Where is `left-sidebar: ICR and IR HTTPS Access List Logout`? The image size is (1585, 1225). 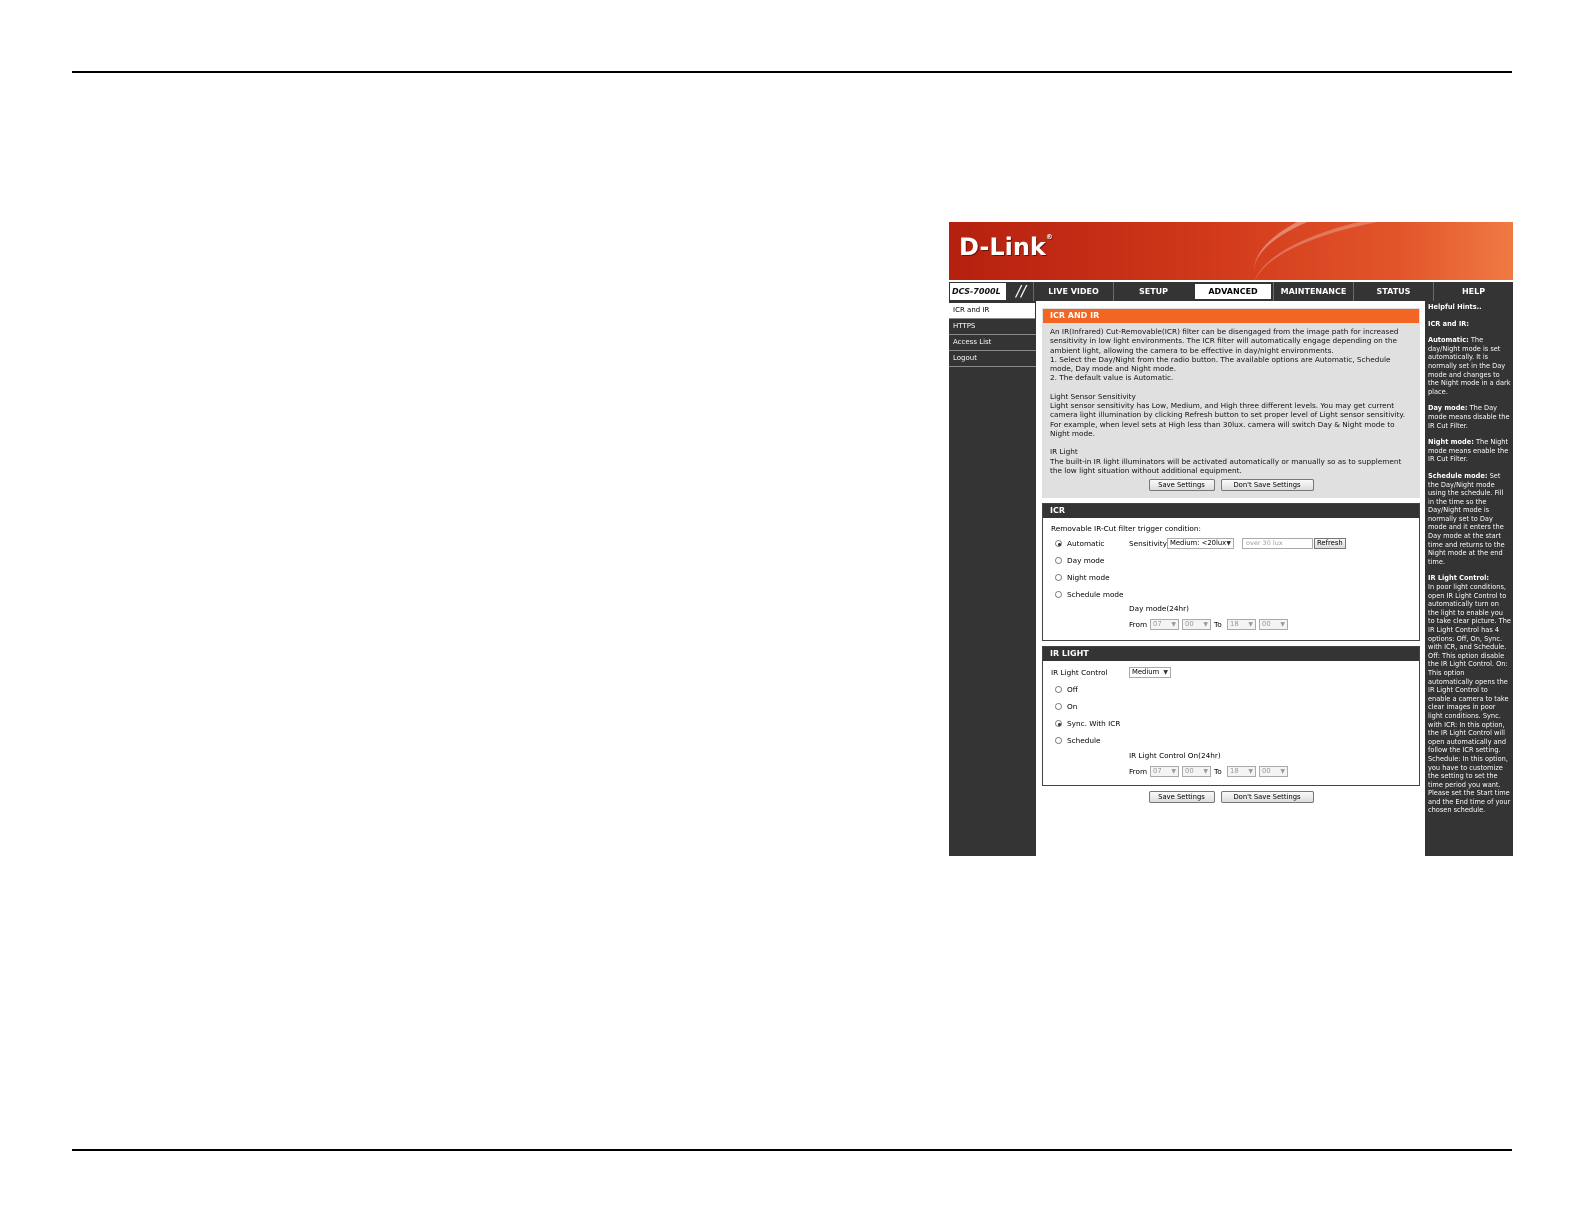 left-sidebar: ICR and IR HTTPS Access List Logout is located at coordinates (992, 578).